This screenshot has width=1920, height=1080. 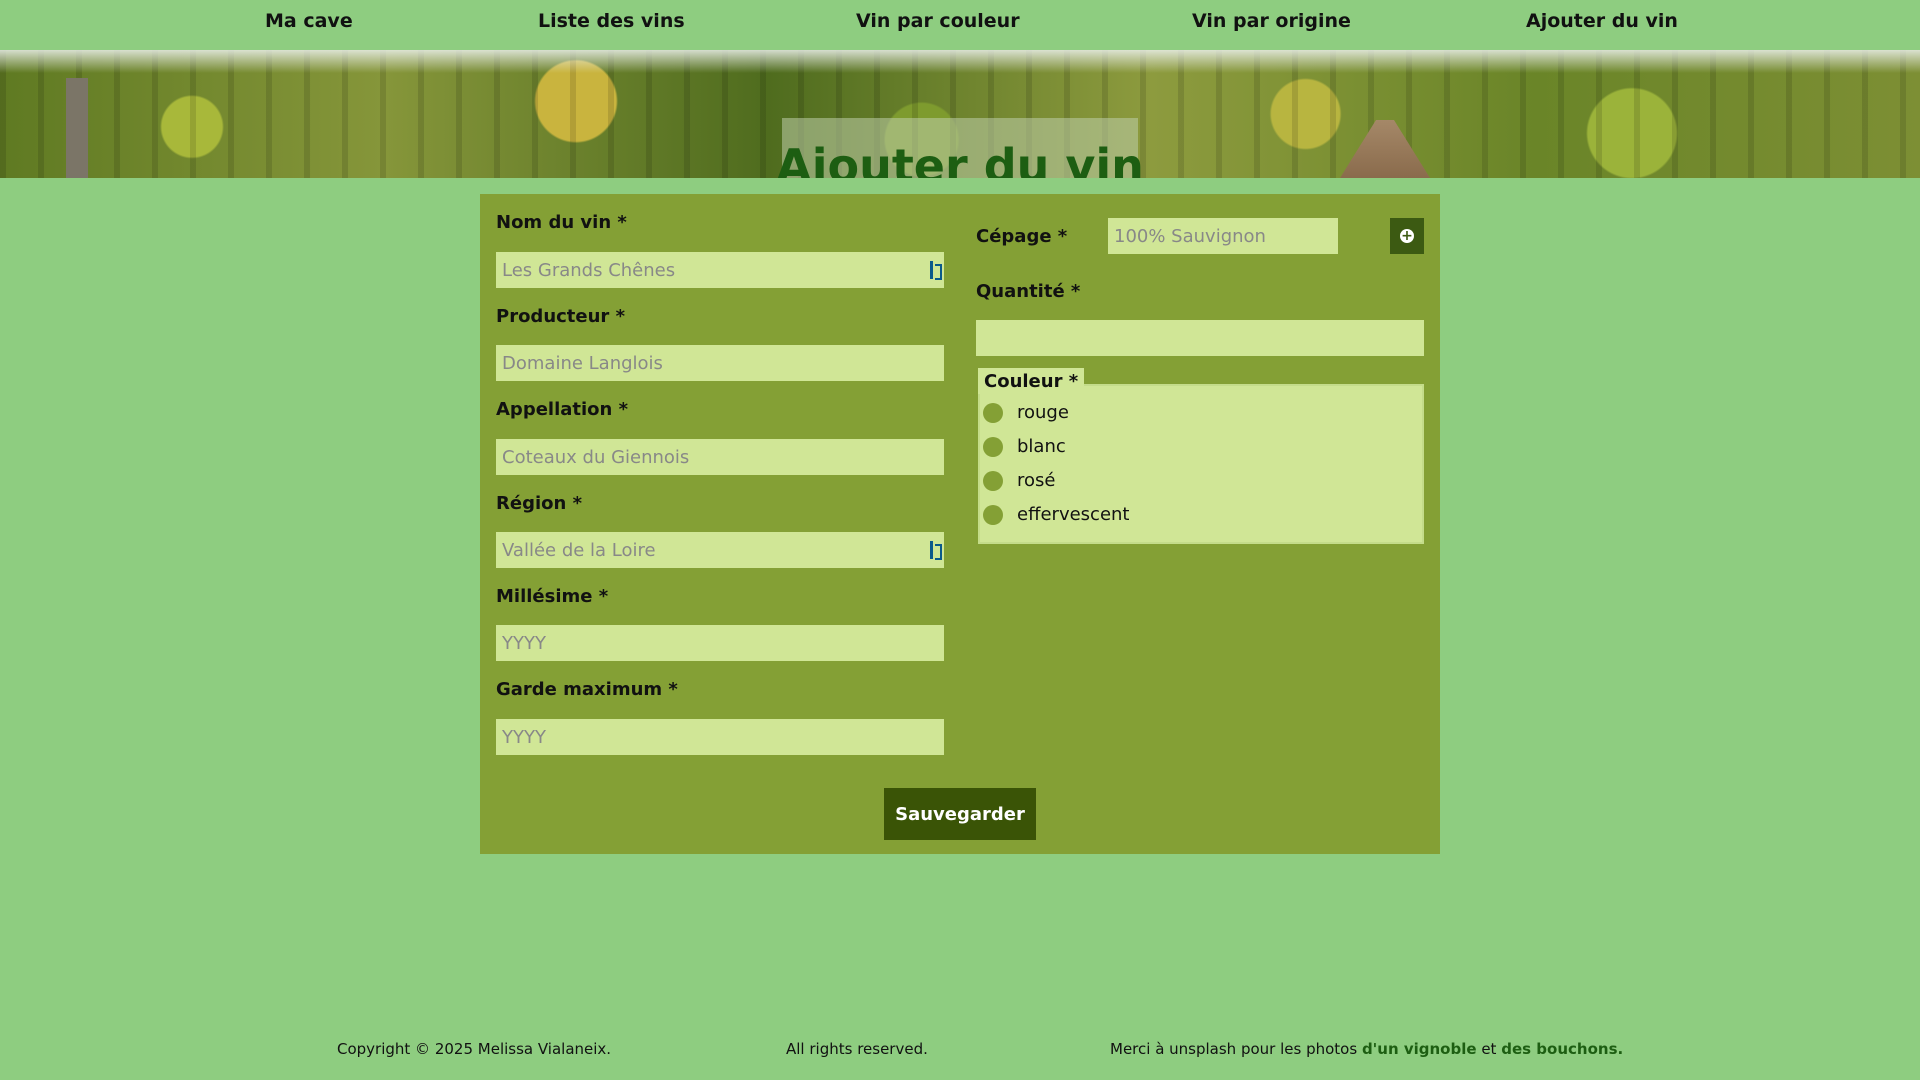 I want to click on label-producteur: Producteur *, so click(x=560, y=316).